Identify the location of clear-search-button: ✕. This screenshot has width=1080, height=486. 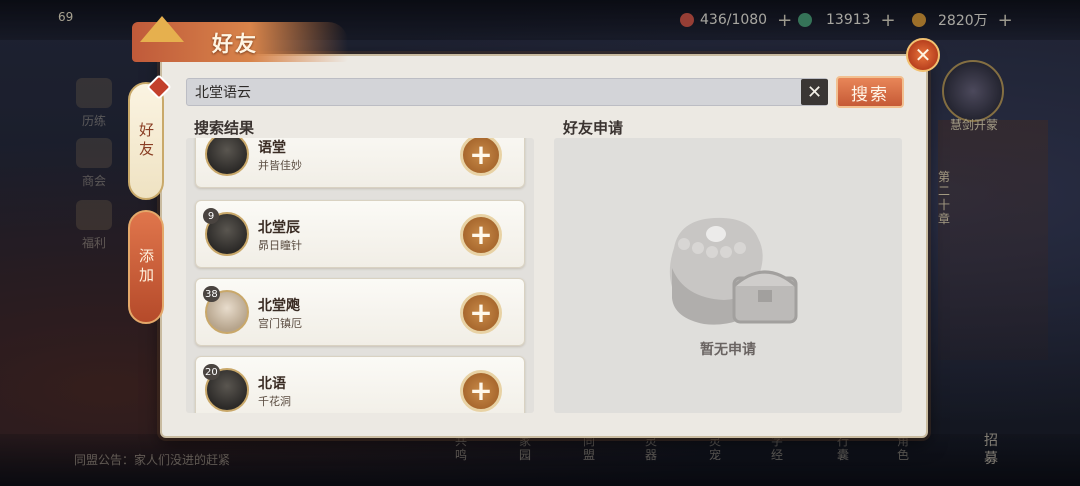
(814, 92).